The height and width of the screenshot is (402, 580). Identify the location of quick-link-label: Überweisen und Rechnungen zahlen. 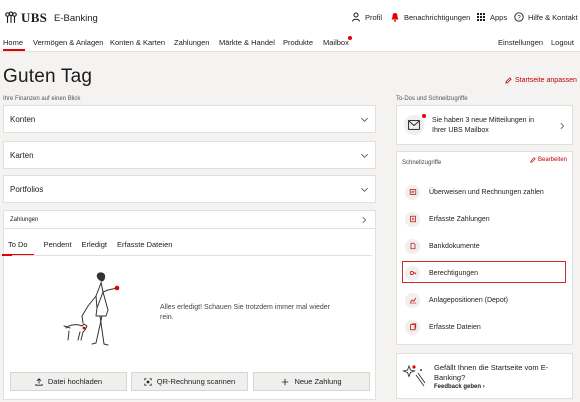
(486, 192).